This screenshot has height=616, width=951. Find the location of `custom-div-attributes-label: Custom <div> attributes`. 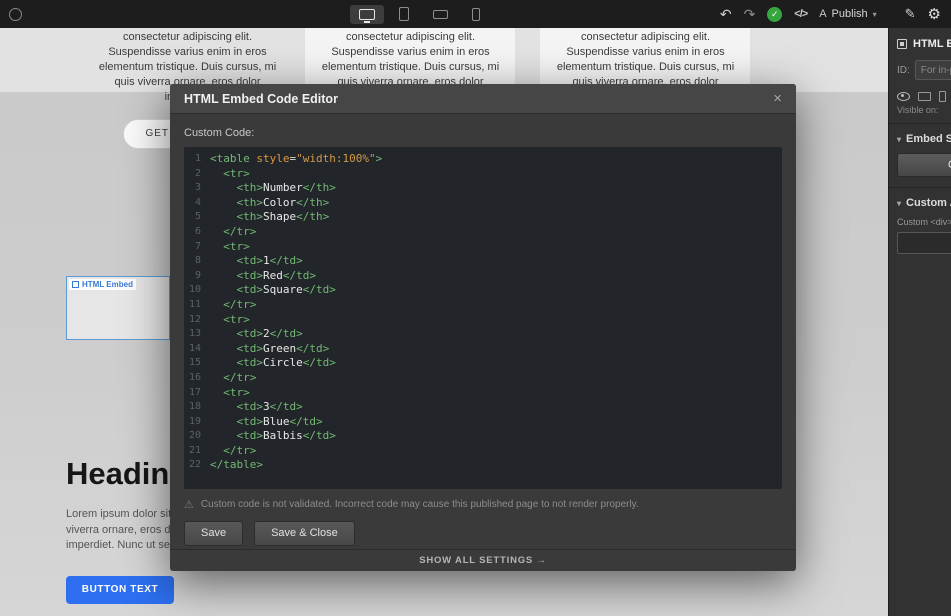

custom-div-attributes-label: Custom <div> attributes is located at coordinates (924, 222).